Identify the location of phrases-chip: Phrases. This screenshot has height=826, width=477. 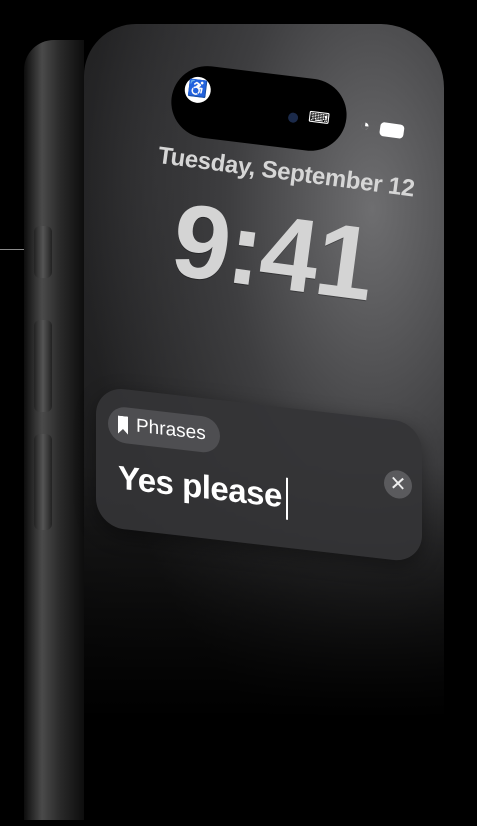
(164, 430).